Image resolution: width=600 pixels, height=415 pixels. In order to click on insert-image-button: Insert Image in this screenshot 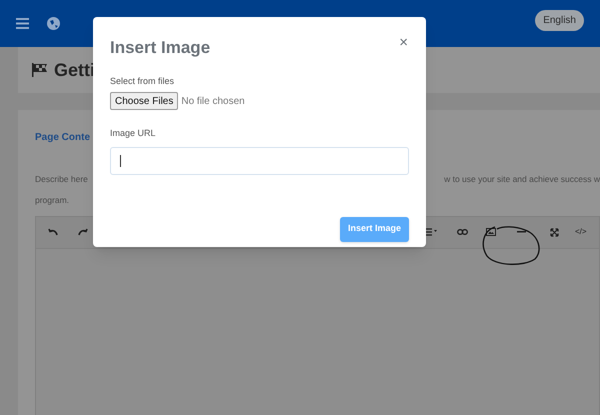, I will do `click(374, 229)`.